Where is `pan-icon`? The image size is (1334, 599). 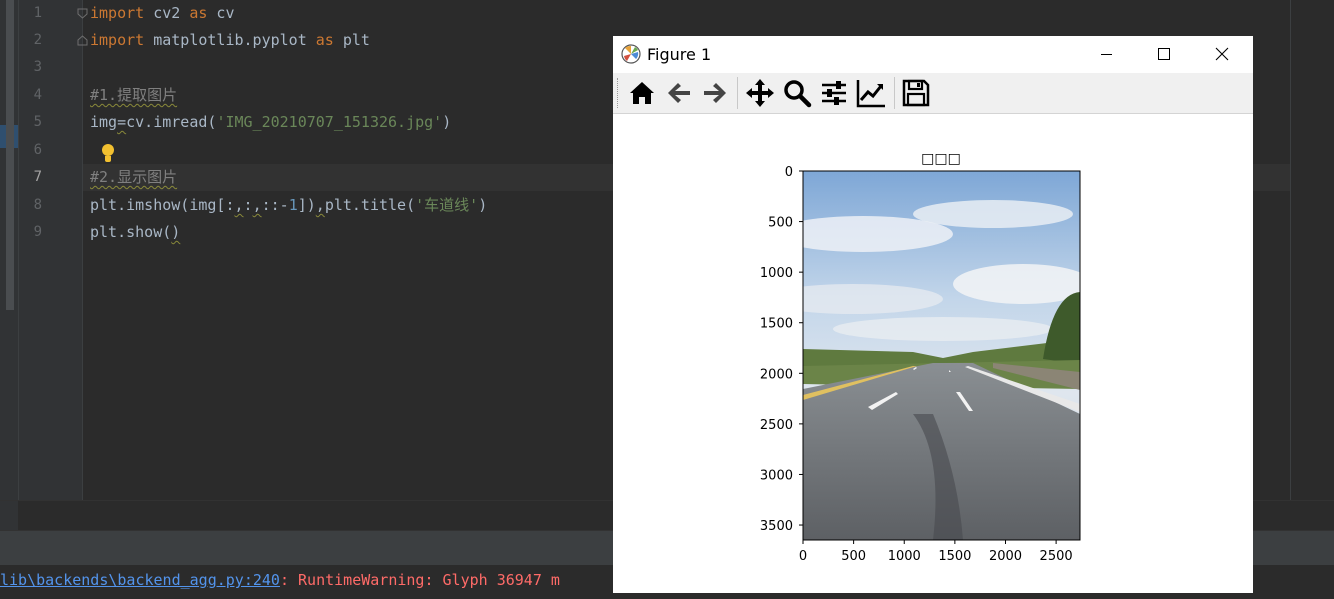 pan-icon is located at coordinates (760, 93).